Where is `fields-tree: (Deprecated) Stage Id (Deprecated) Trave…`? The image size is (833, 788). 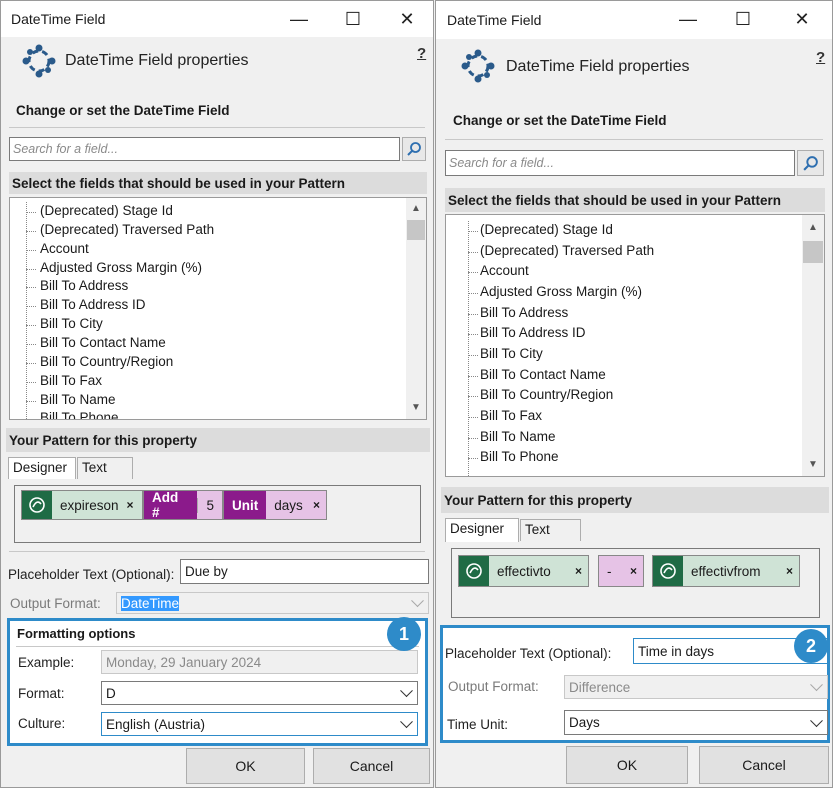
fields-tree: (Deprecated) Stage Id (Deprecated) Trave… is located at coordinates (218, 308).